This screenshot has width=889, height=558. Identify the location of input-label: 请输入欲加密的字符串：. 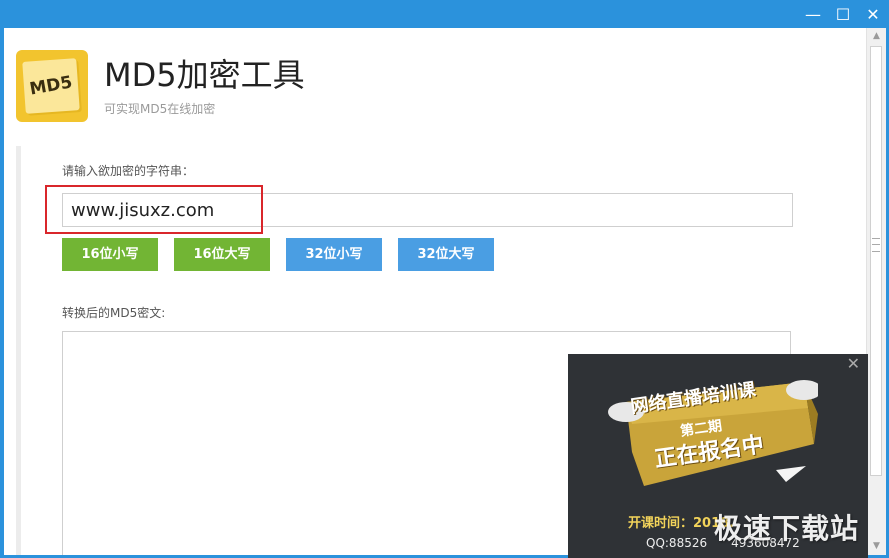
(128, 171).